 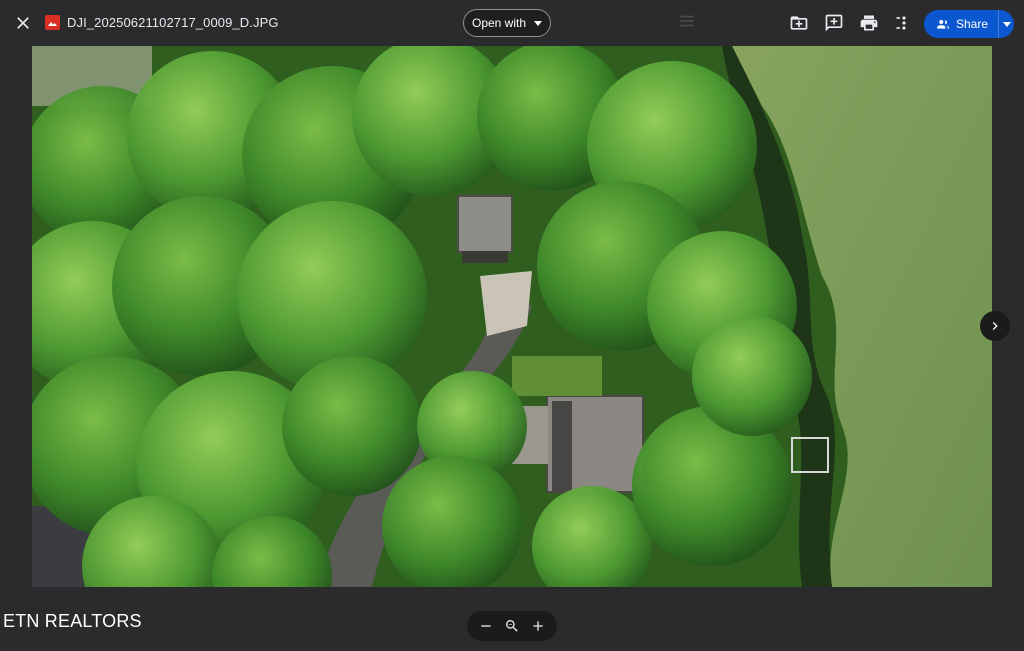 I want to click on more-vert-icon, so click(x=901, y=23).